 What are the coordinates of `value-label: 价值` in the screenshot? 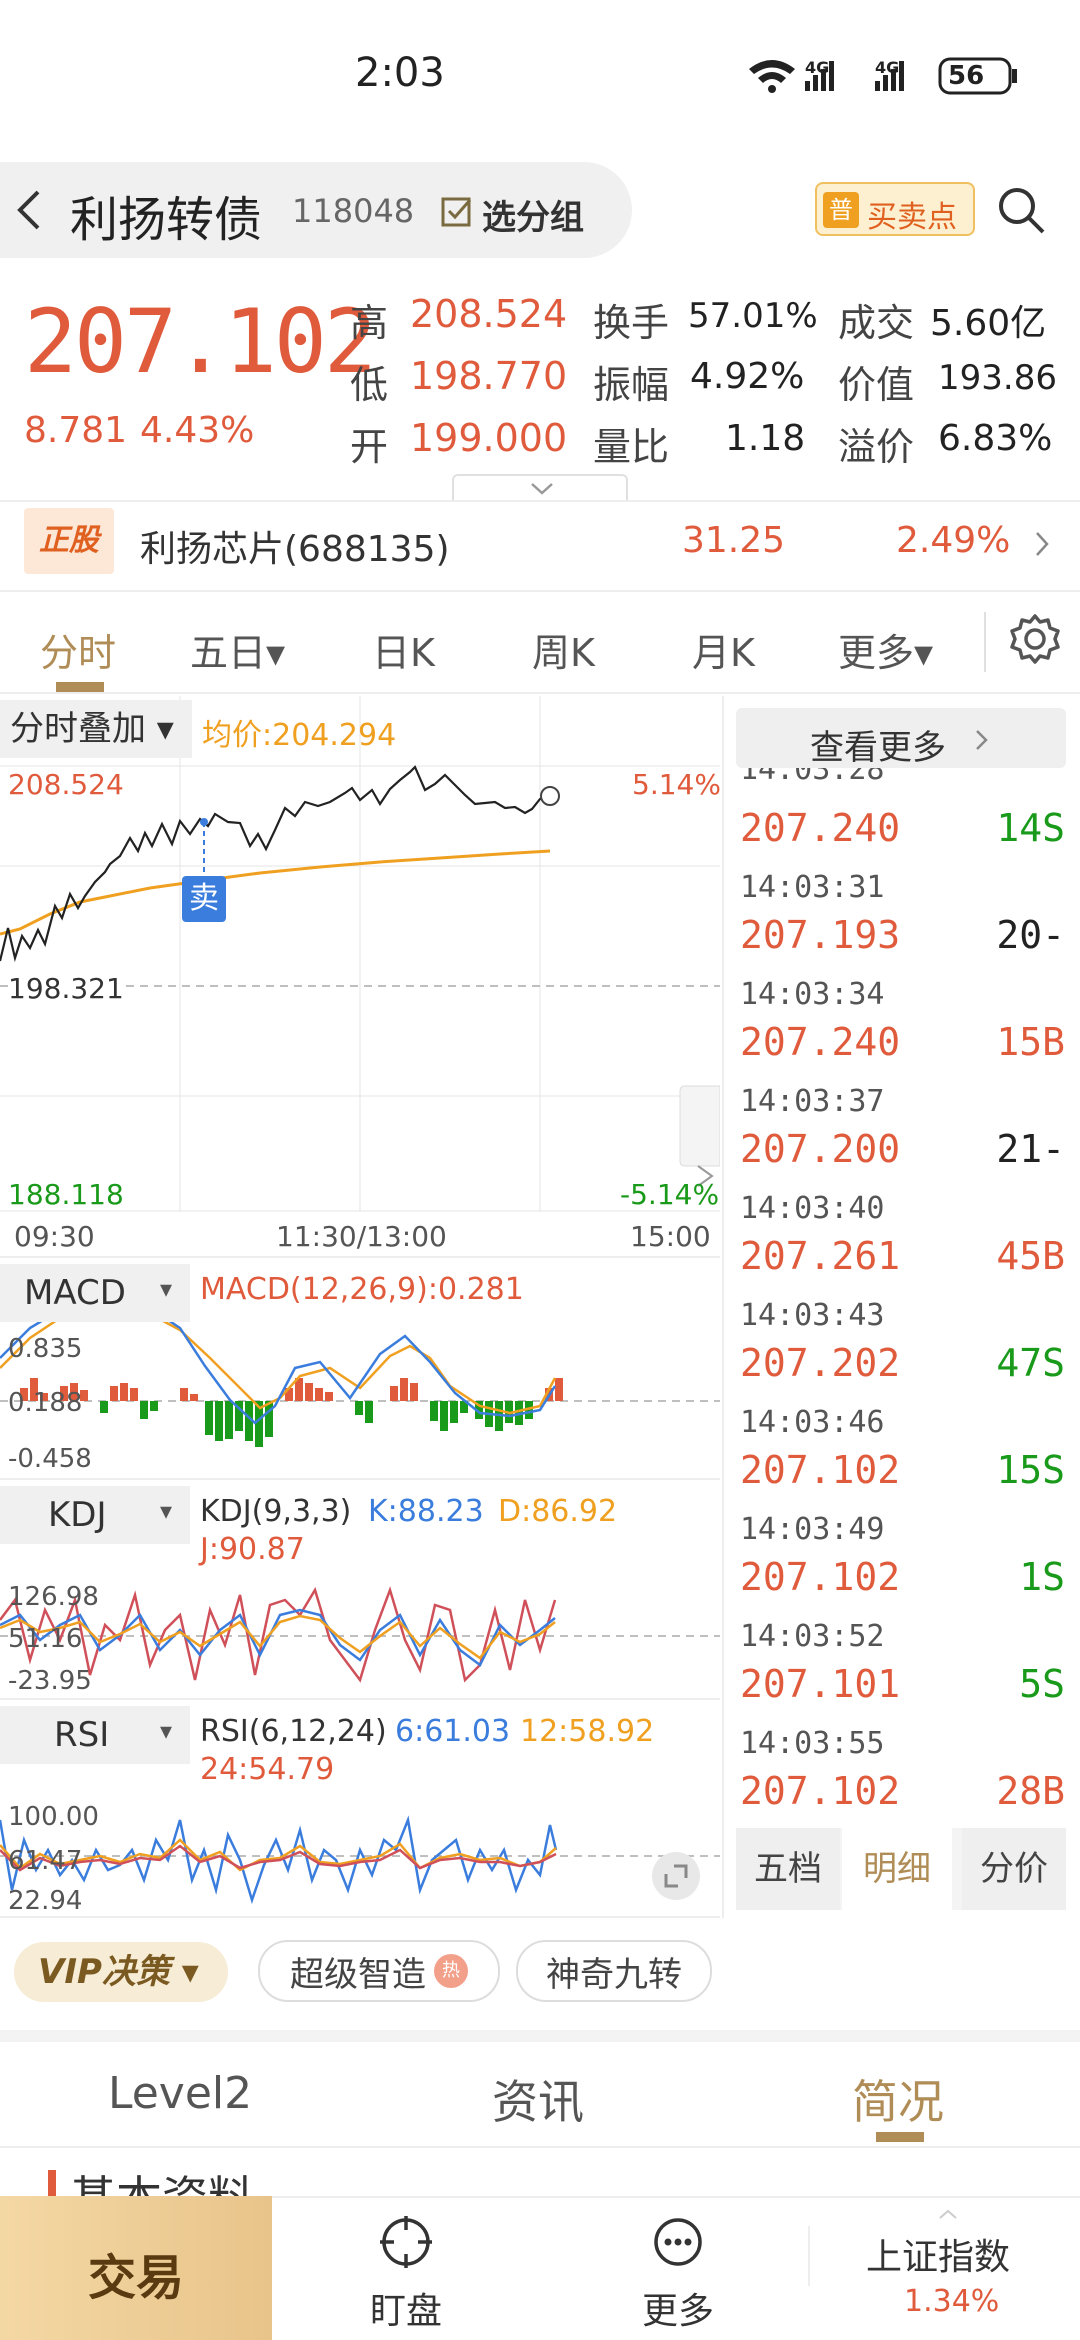 It's located at (876, 385).